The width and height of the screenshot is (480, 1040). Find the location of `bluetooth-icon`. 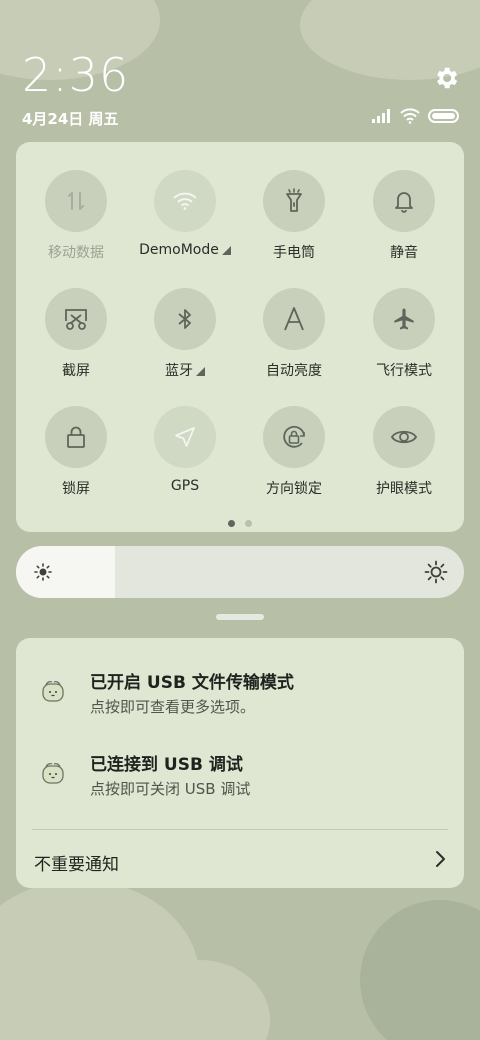

bluetooth-icon is located at coordinates (184, 319).